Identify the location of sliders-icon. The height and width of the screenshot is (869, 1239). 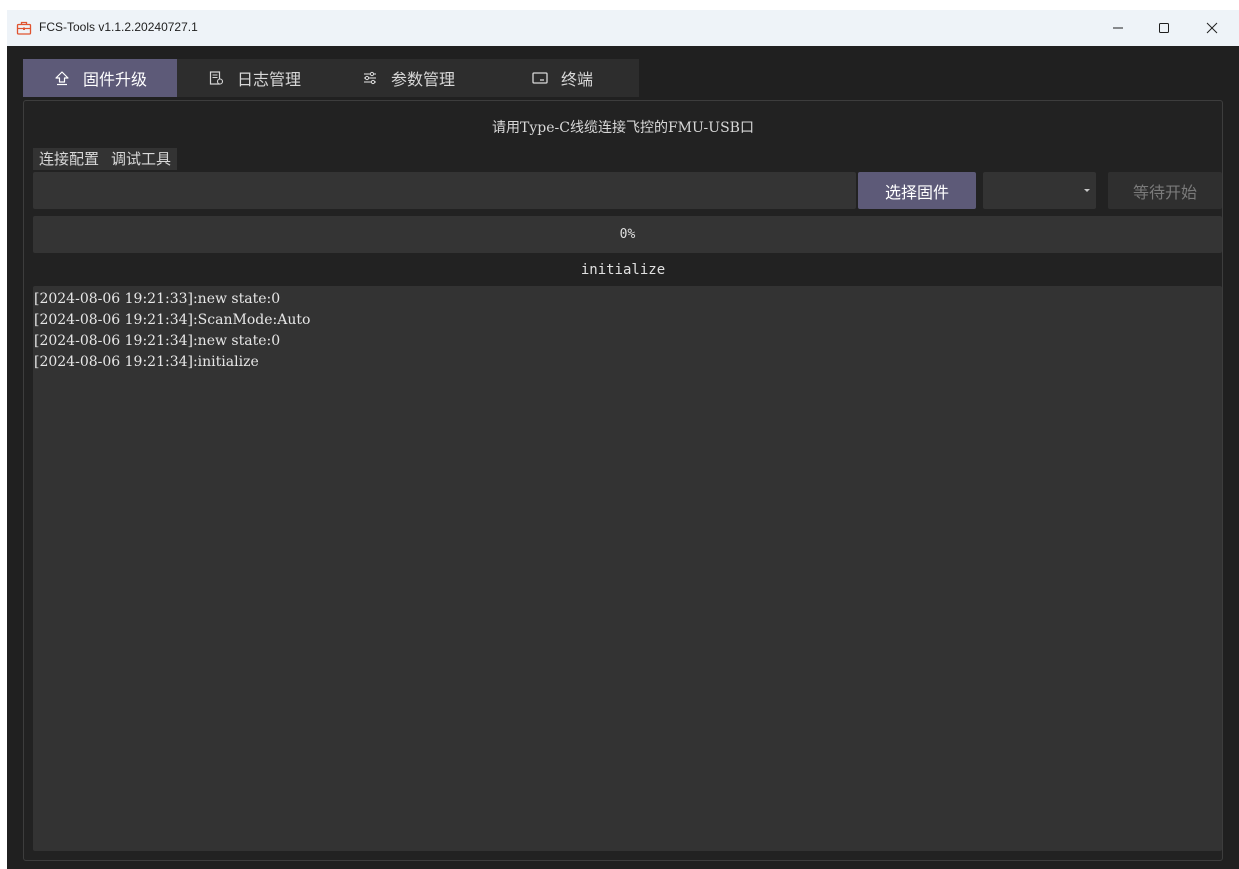
(370, 78).